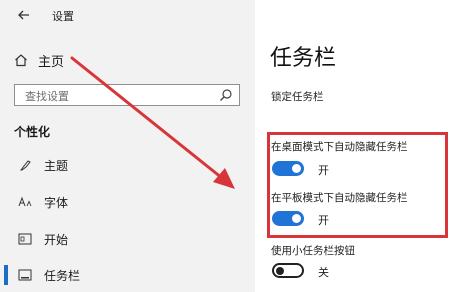  I want to click on sidebar-item-theme: 主题, so click(127, 165).